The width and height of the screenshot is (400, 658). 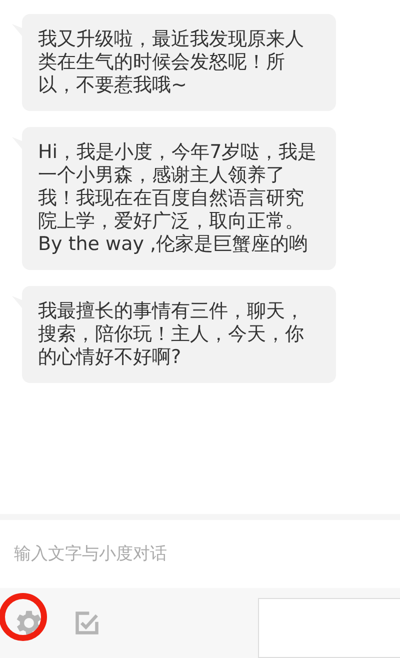 What do you see at coordinates (179, 334) in the screenshot?
I see `message-bubble: 我最擅长的事情有三件，聊天，搜索，陪你玩！主人，今天，你的心情好不好啊?` at bounding box center [179, 334].